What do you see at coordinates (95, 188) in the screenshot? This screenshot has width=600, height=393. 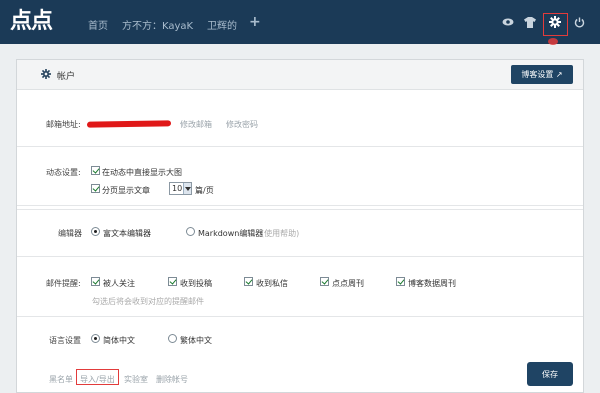 I see `paging-checkbox` at bounding box center [95, 188].